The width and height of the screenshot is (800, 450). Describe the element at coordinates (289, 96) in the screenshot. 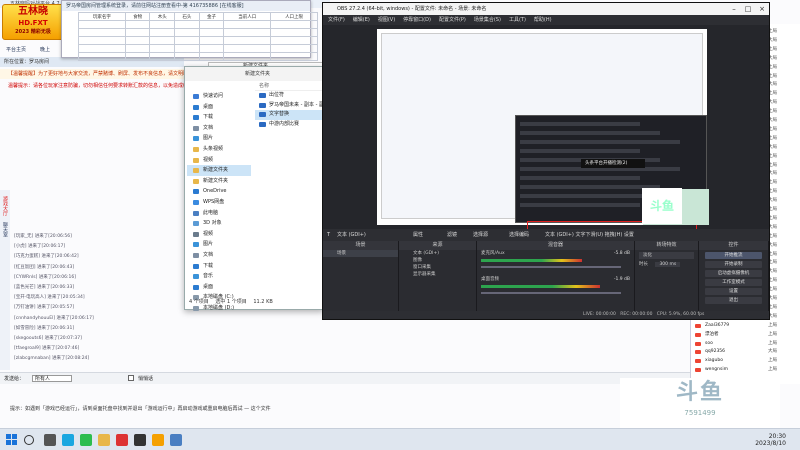

I see `file-row: 出位符` at that location.